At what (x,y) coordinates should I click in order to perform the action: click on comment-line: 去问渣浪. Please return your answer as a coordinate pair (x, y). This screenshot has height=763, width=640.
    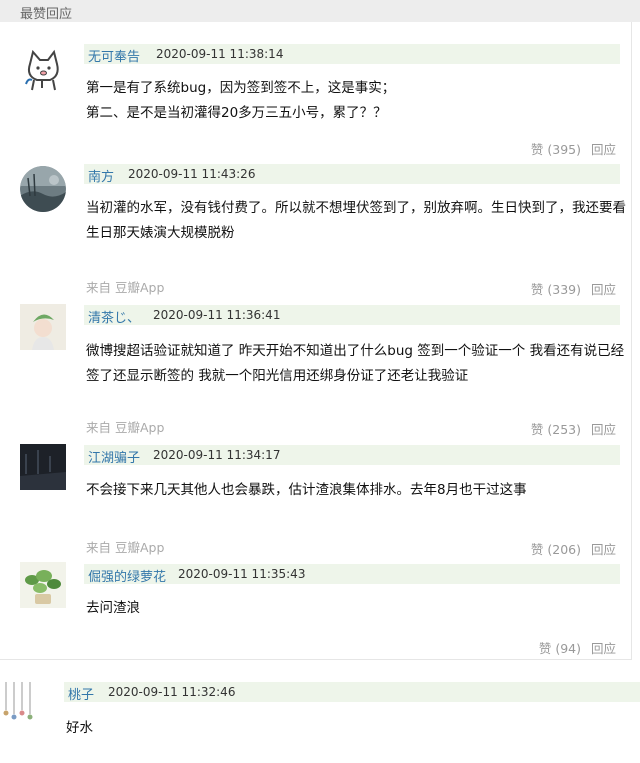
    Looking at the image, I should click on (113, 608).